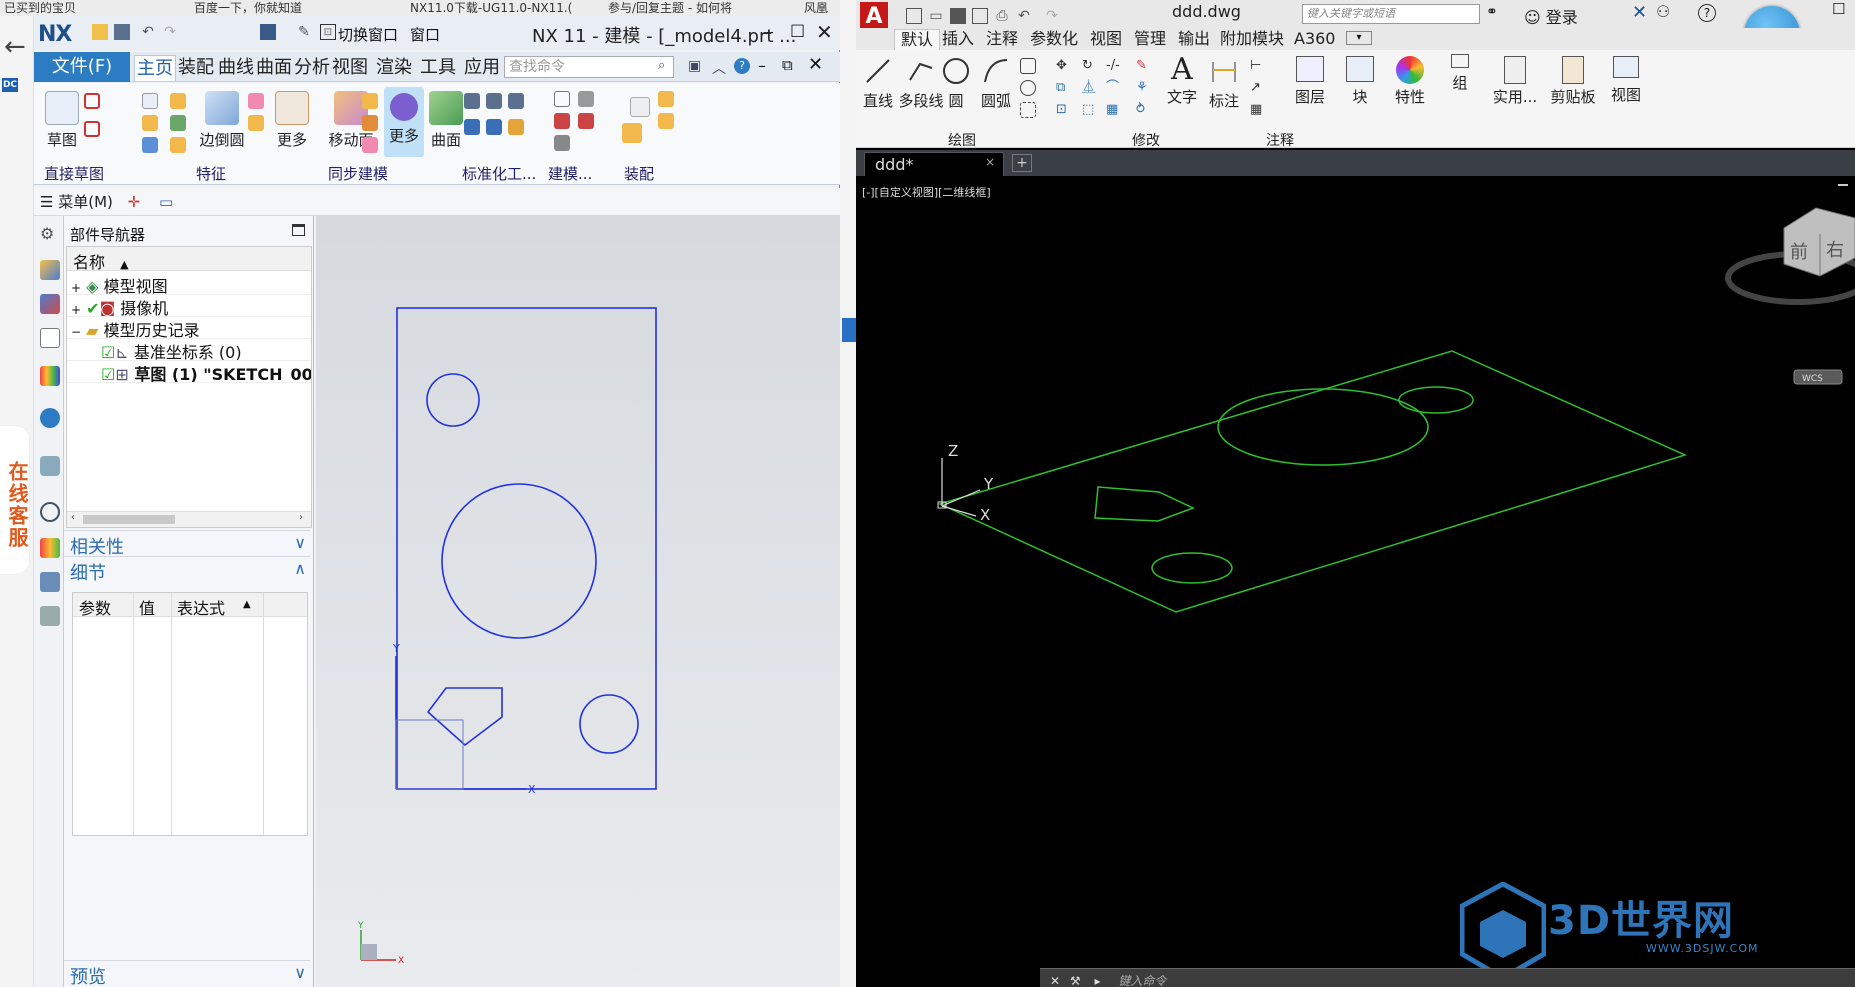 The height and width of the screenshot is (987, 1855). Describe the element at coordinates (1002, 39) in the screenshot. I see `tab-annotate: 注释` at that location.